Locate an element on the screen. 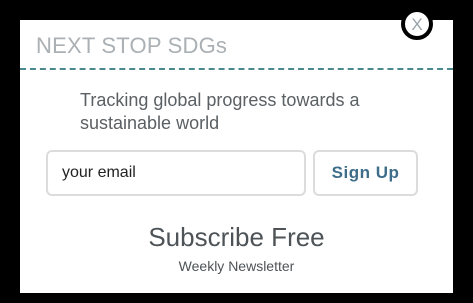  sign-up-button: Sign Up is located at coordinates (365, 173).